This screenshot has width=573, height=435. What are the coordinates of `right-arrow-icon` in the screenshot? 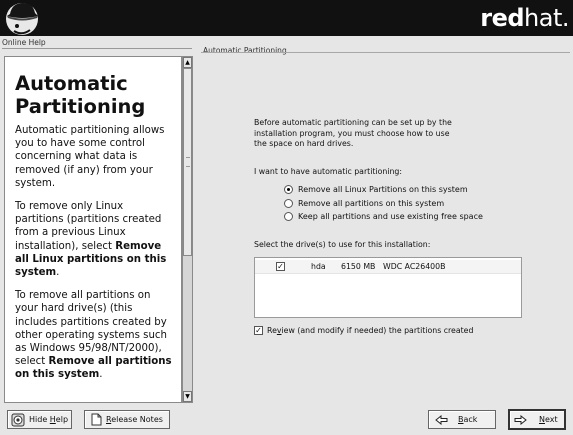 It's located at (520, 419).